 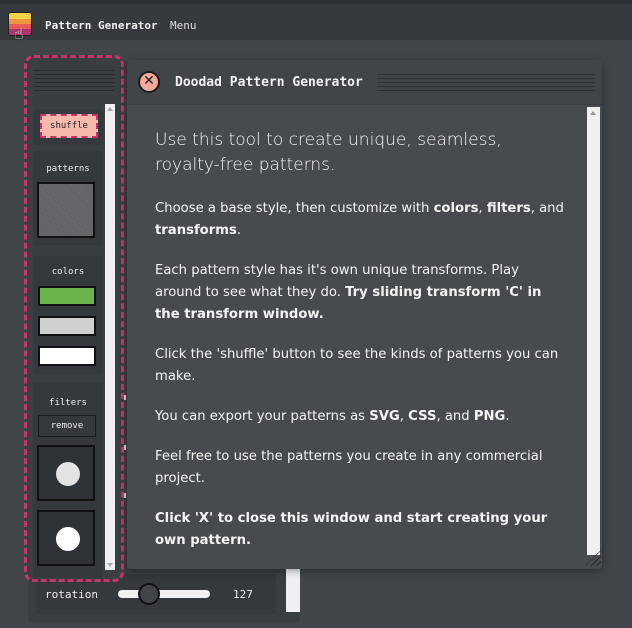 What do you see at coordinates (74, 82) in the screenshot?
I see `tools-panel-grip` at bounding box center [74, 82].